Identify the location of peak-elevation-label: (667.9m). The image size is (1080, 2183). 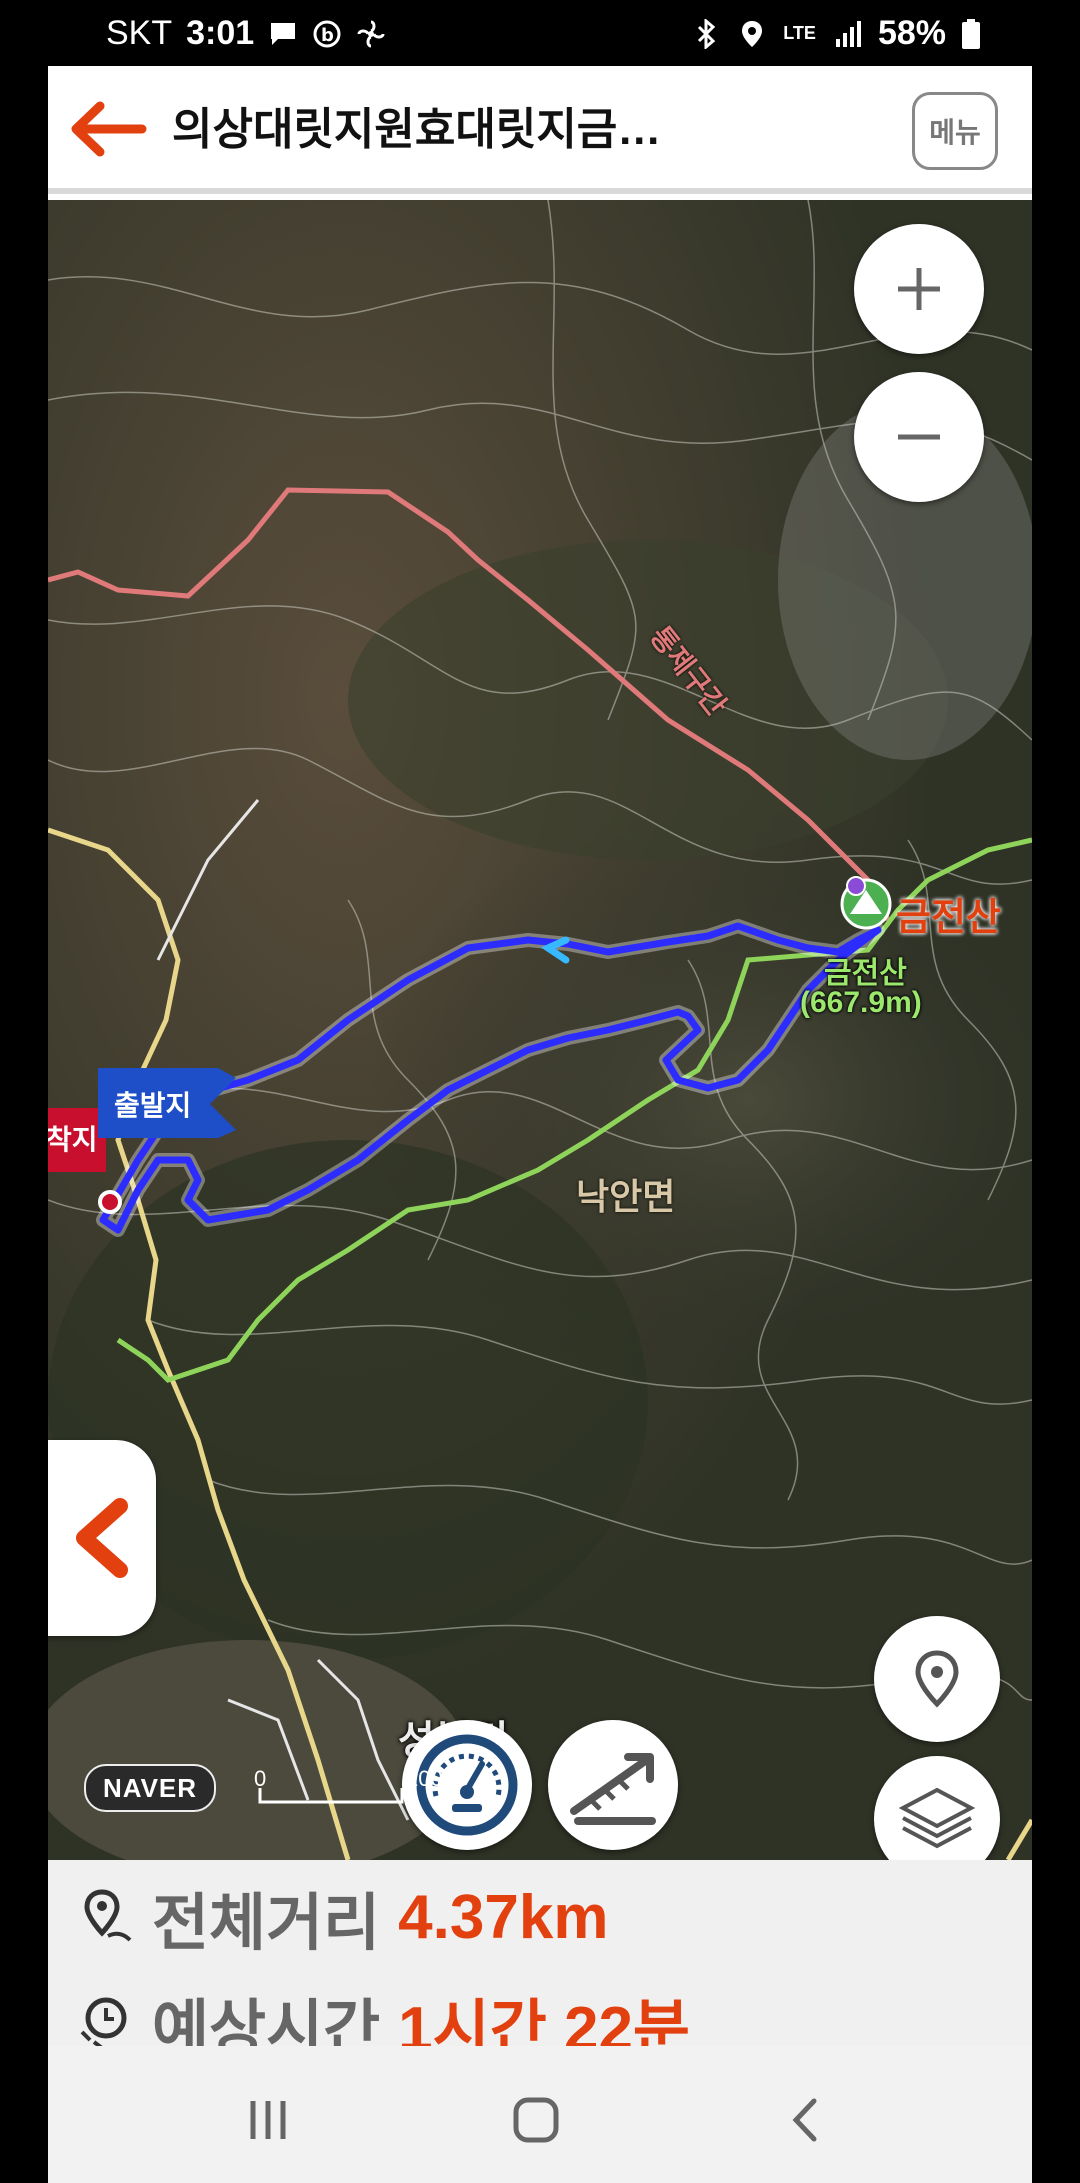
(861, 1002).